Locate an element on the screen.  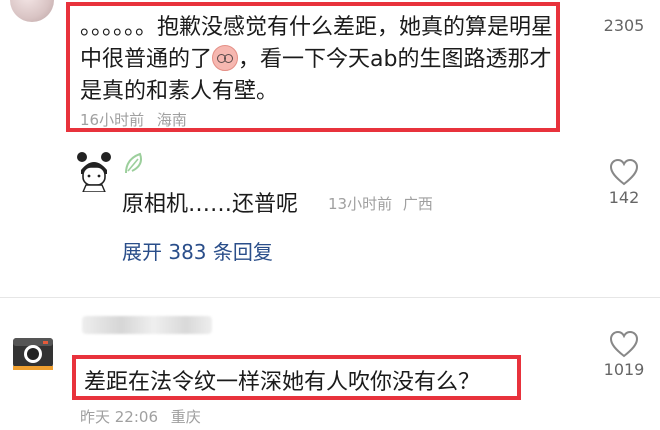
reply-location: 广西 is located at coordinates (417, 204).